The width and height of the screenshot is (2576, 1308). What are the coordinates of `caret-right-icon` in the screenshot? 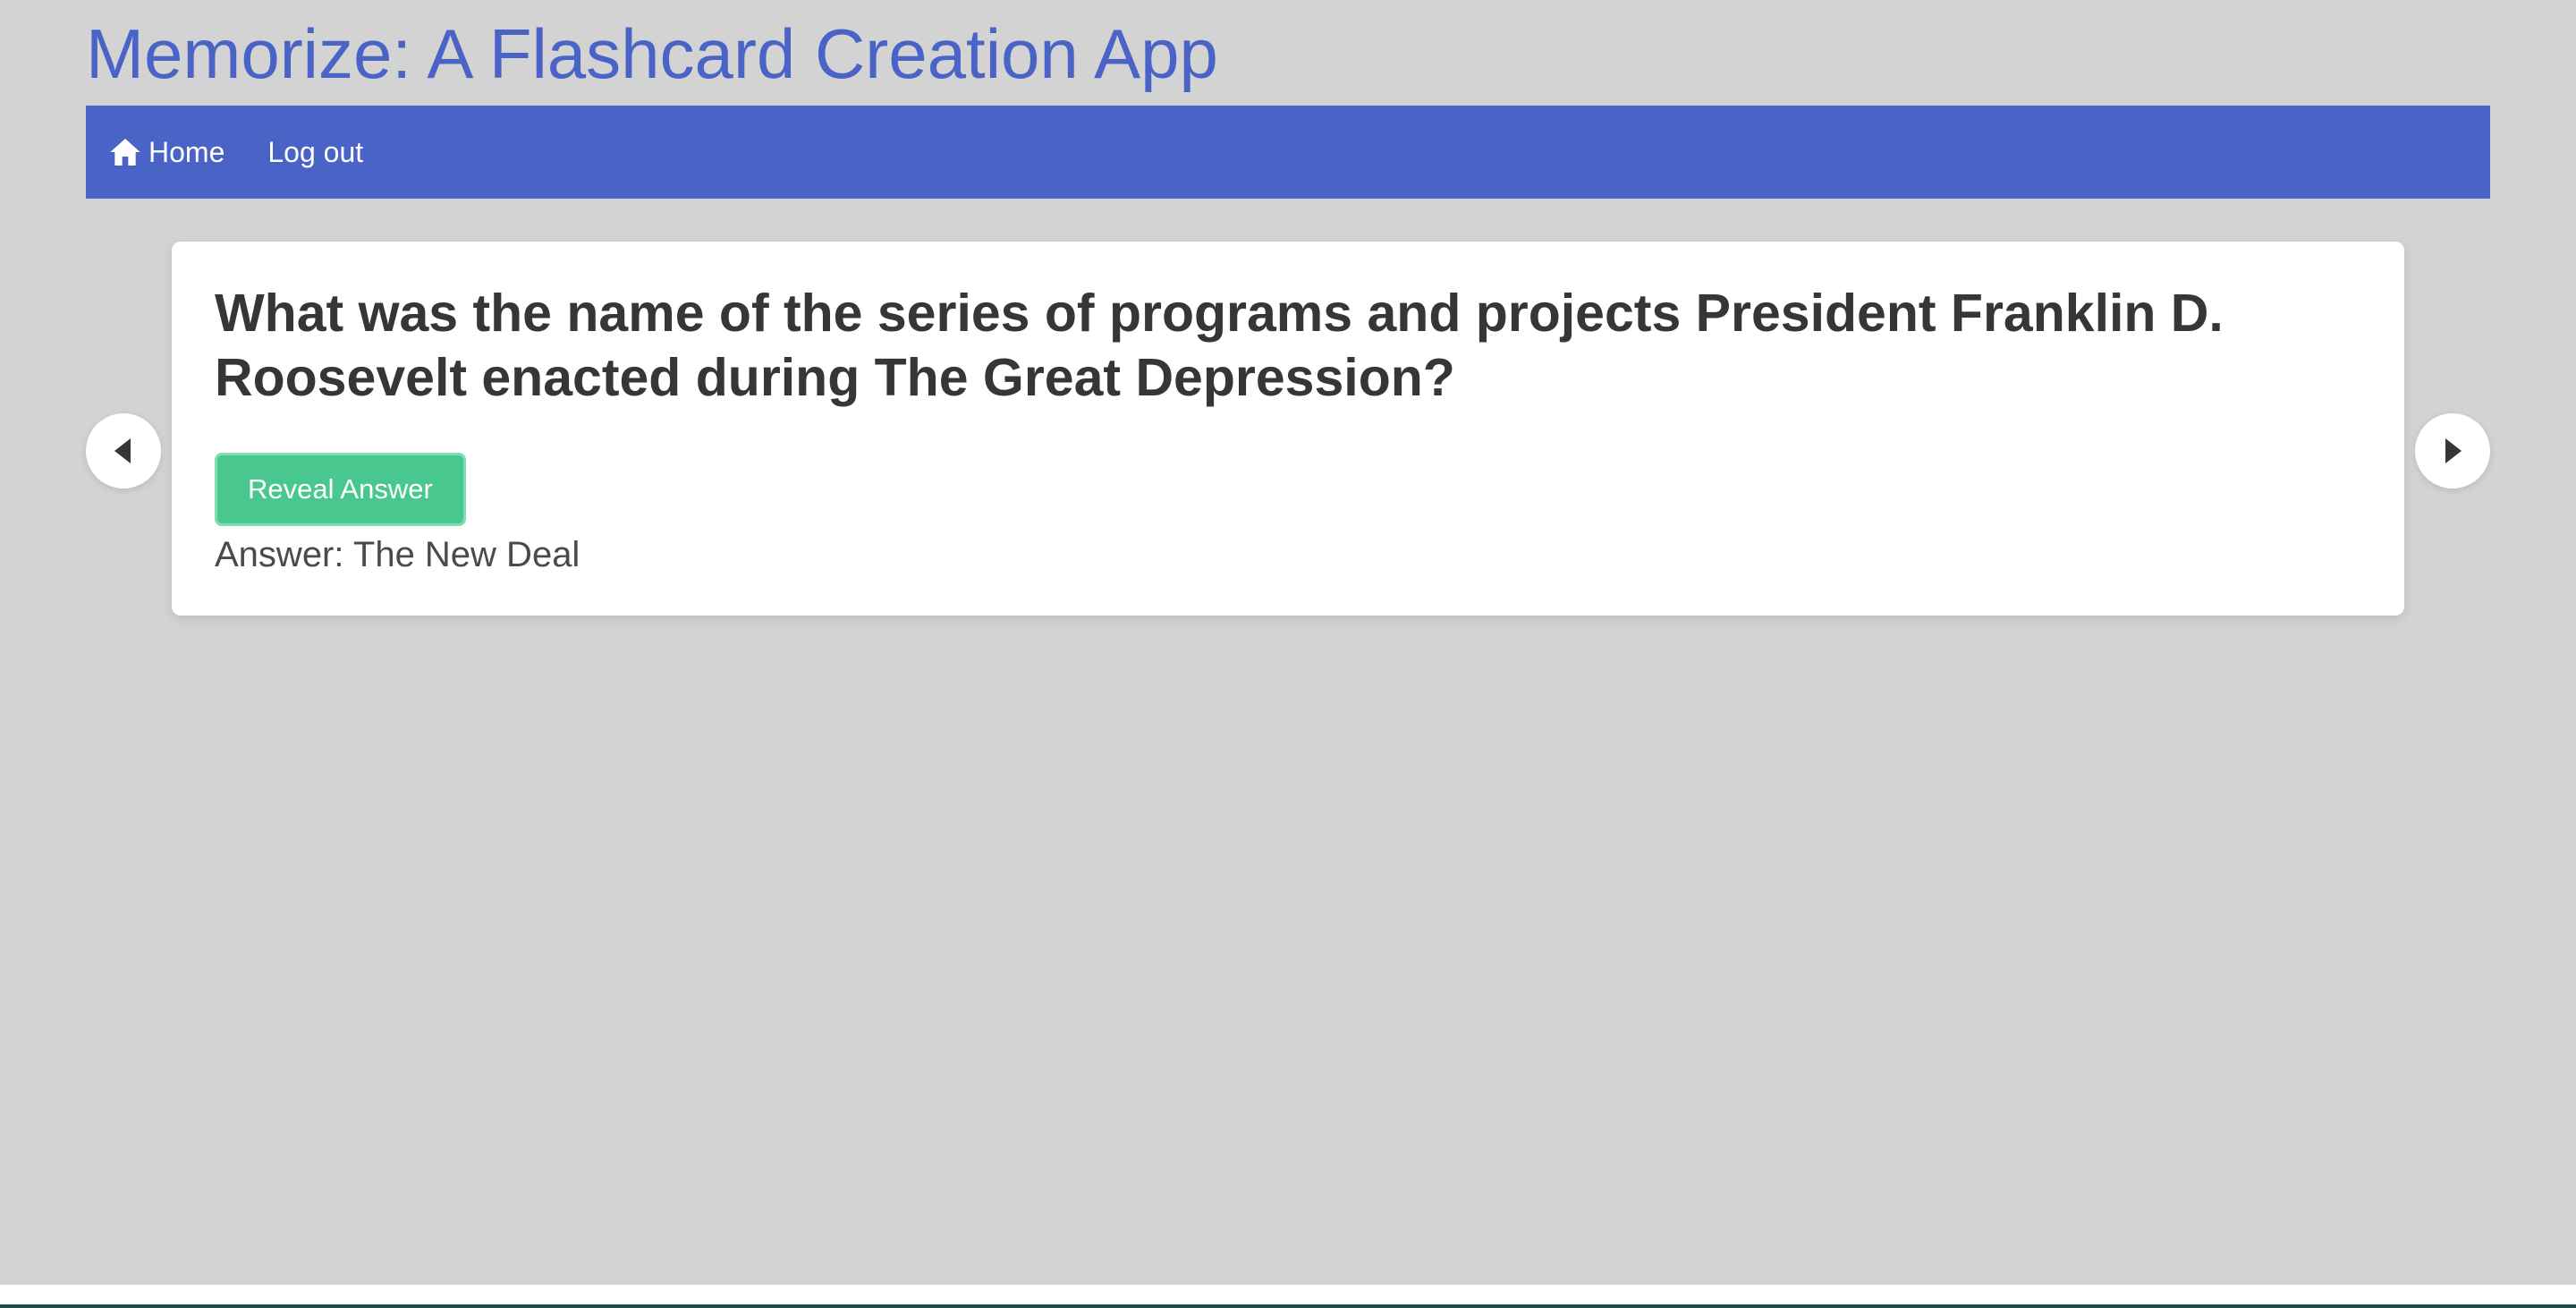 It's located at (2453, 450).